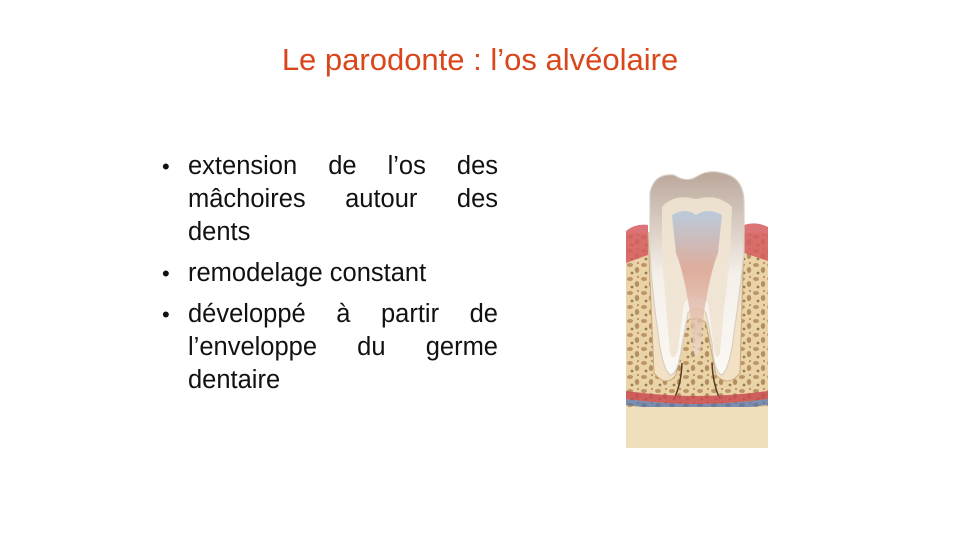 This screenshot has width=960, height=540. I want to click on bullet-item: • remodelage constant, so click(329, 273).